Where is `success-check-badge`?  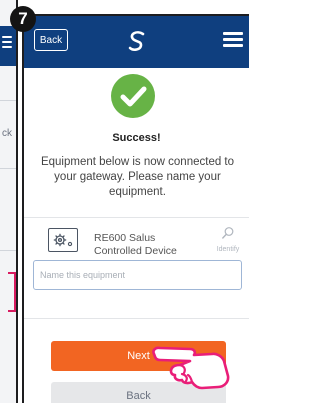 success-check-badge is located at coordinates (133, 96).